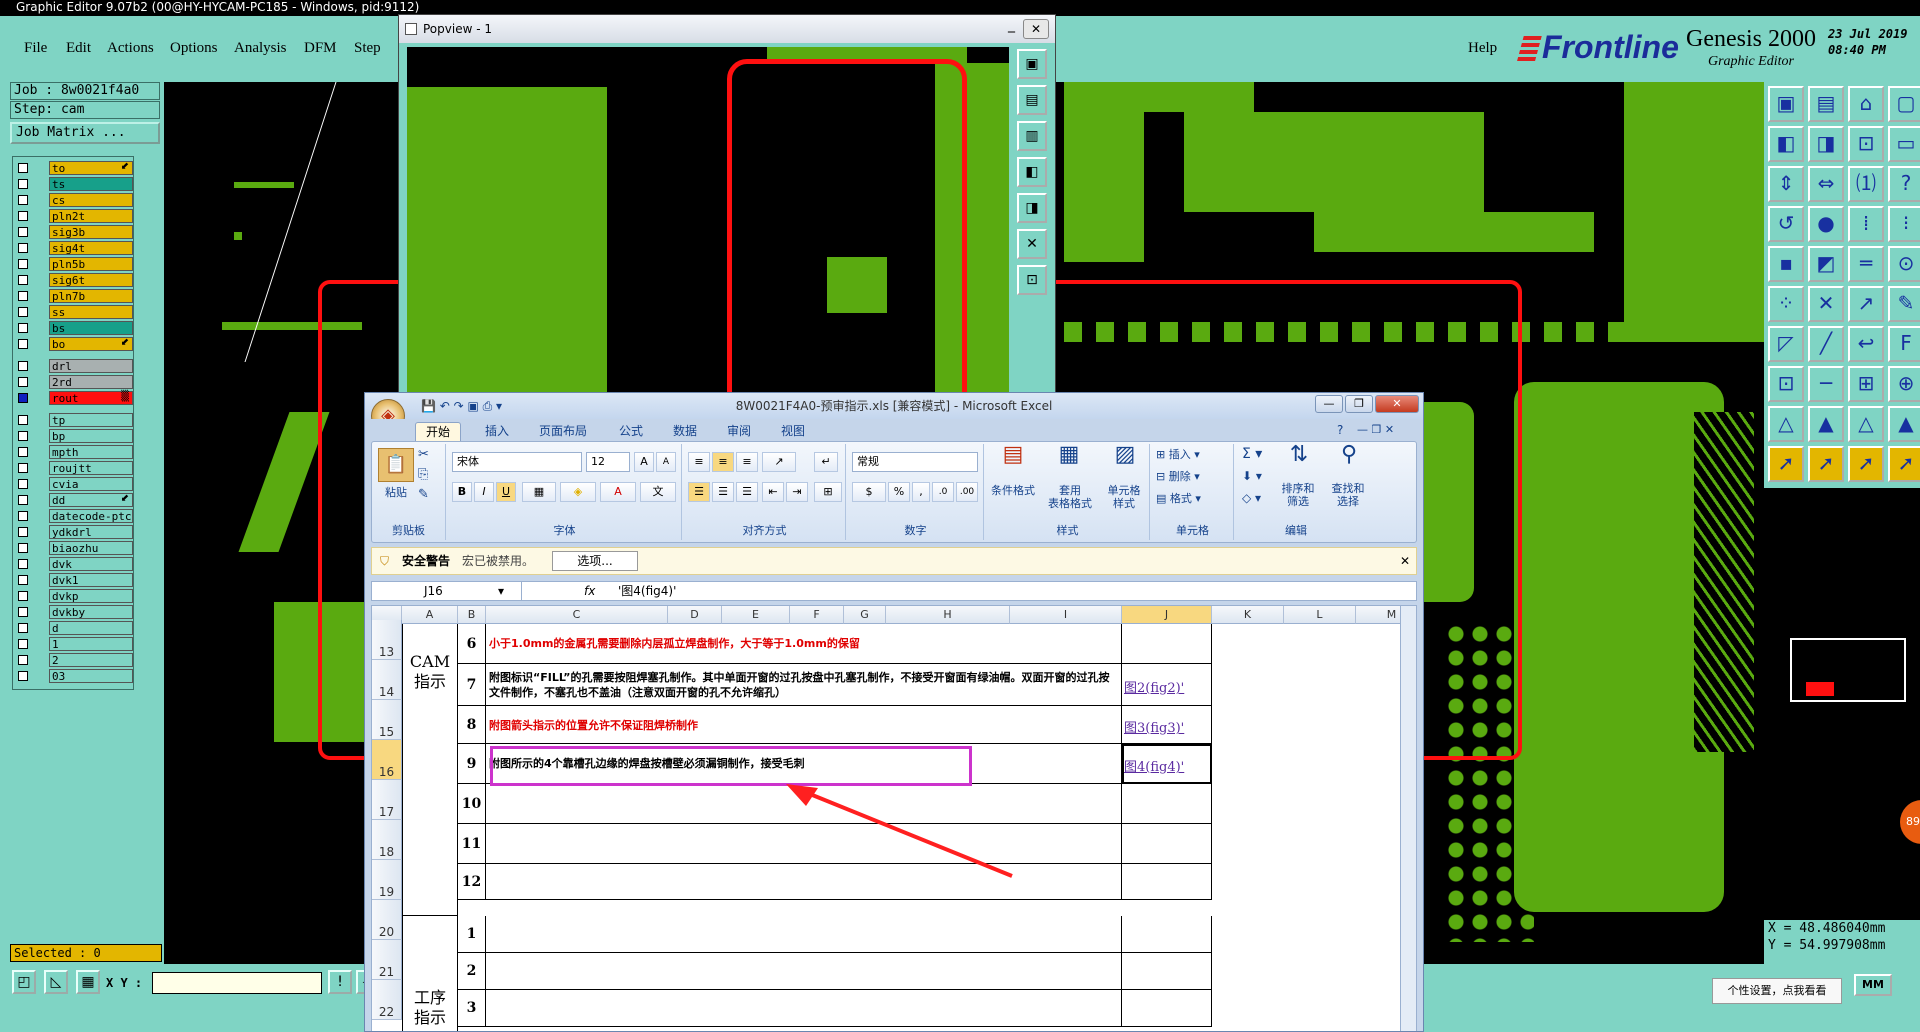  What do you see at coordinates (631, 431) in the screenshot?
I see `tab-formulas: 公式` at bounding box center [631, 431].